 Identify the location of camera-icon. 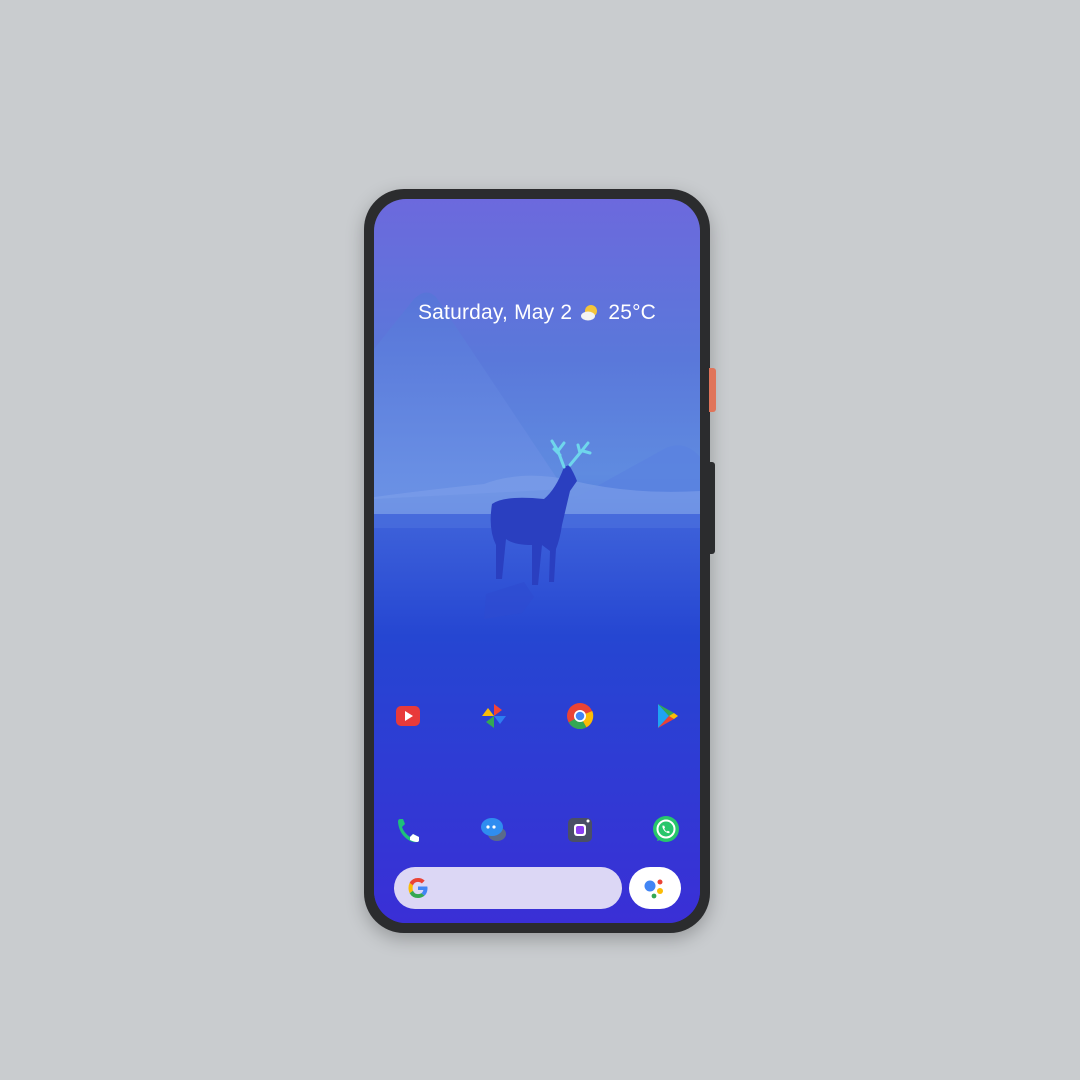
(580, 830).